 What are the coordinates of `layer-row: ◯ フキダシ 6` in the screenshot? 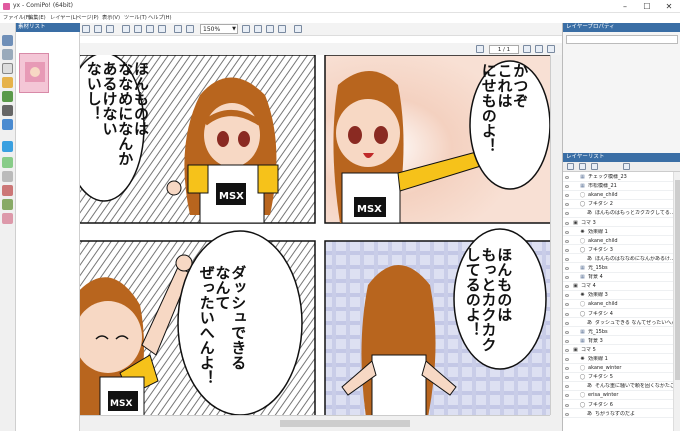 It's located at (618, 405).